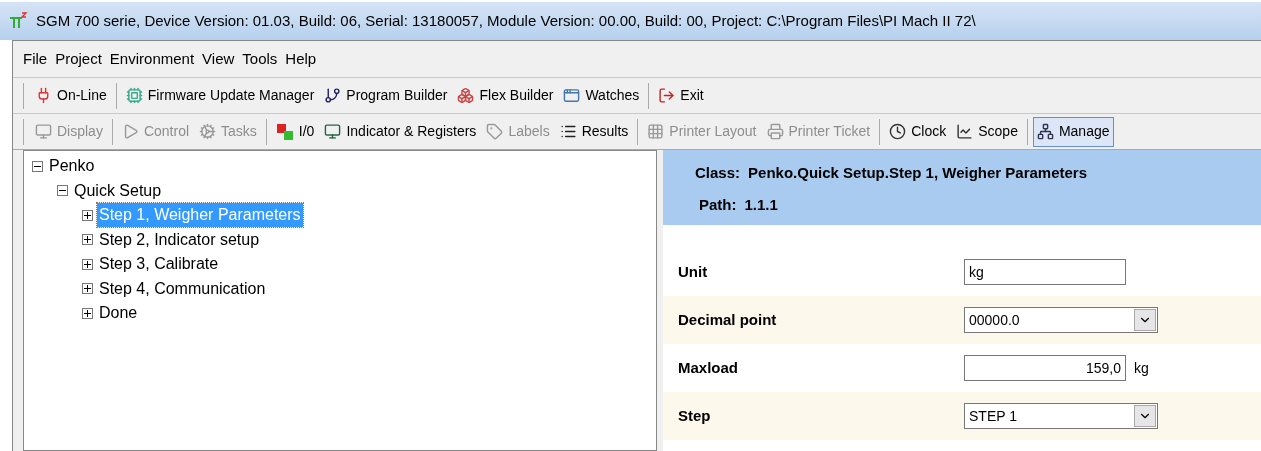  What do you see at coordinates (134, 95) in the screenshot?
I see `chip-icon` at bounding box center [134, 95].